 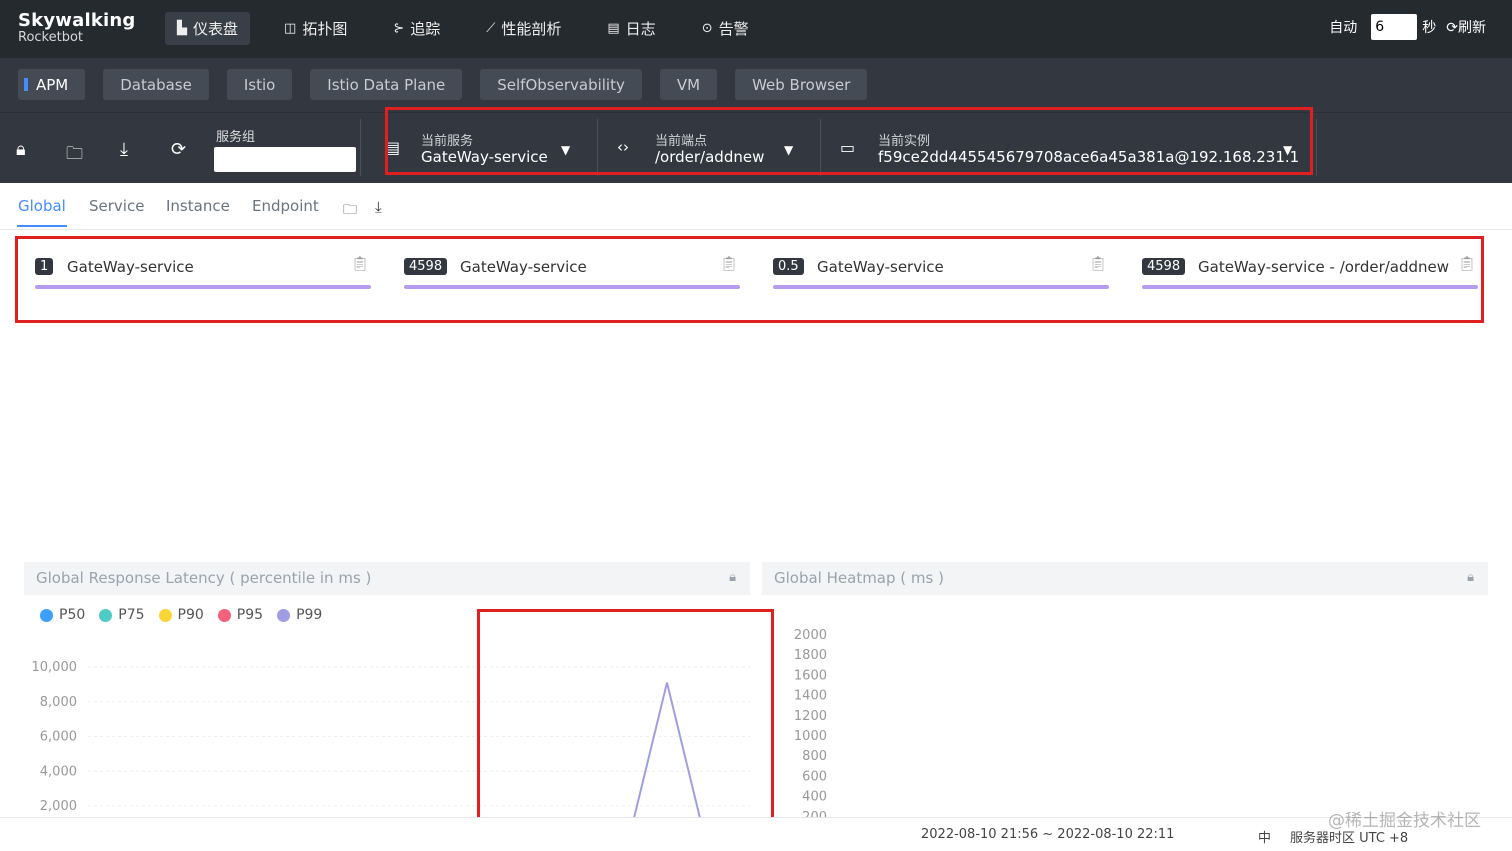 What do you see at coordinates (688, 84) in the screenshot?
I see `layer-vm: VM` at bounding box center [688, 84].